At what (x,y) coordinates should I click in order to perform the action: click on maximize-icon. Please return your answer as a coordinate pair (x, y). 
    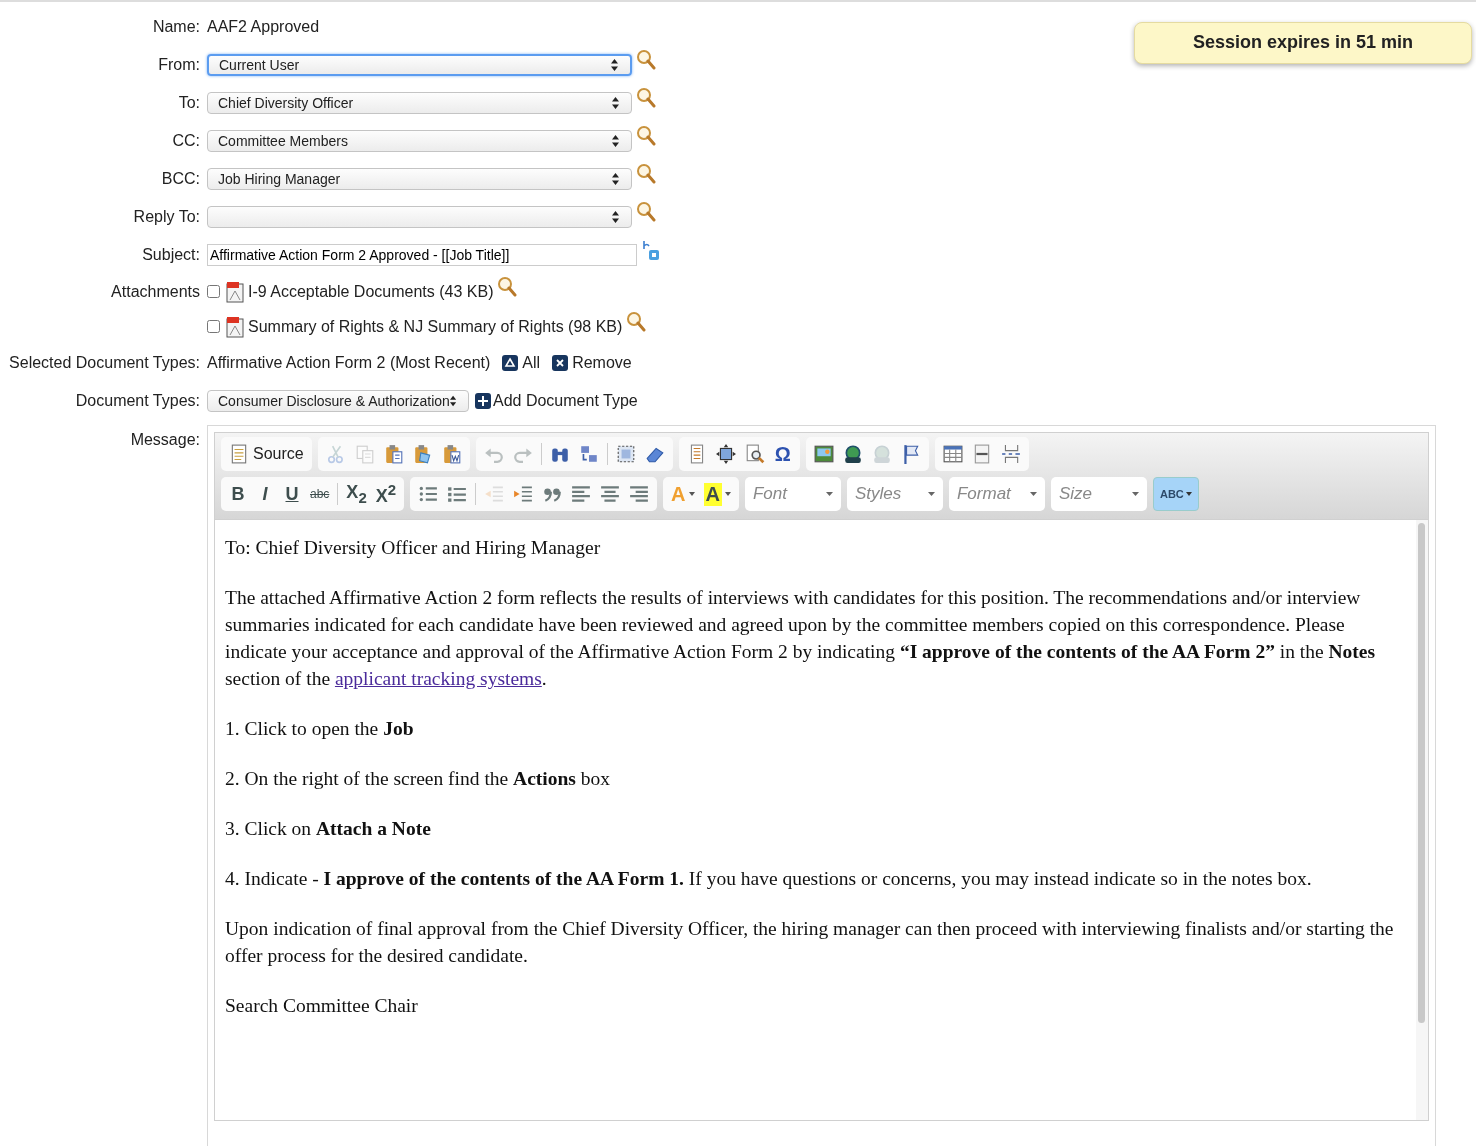
    Looking at the image, I should click on (725, 454).